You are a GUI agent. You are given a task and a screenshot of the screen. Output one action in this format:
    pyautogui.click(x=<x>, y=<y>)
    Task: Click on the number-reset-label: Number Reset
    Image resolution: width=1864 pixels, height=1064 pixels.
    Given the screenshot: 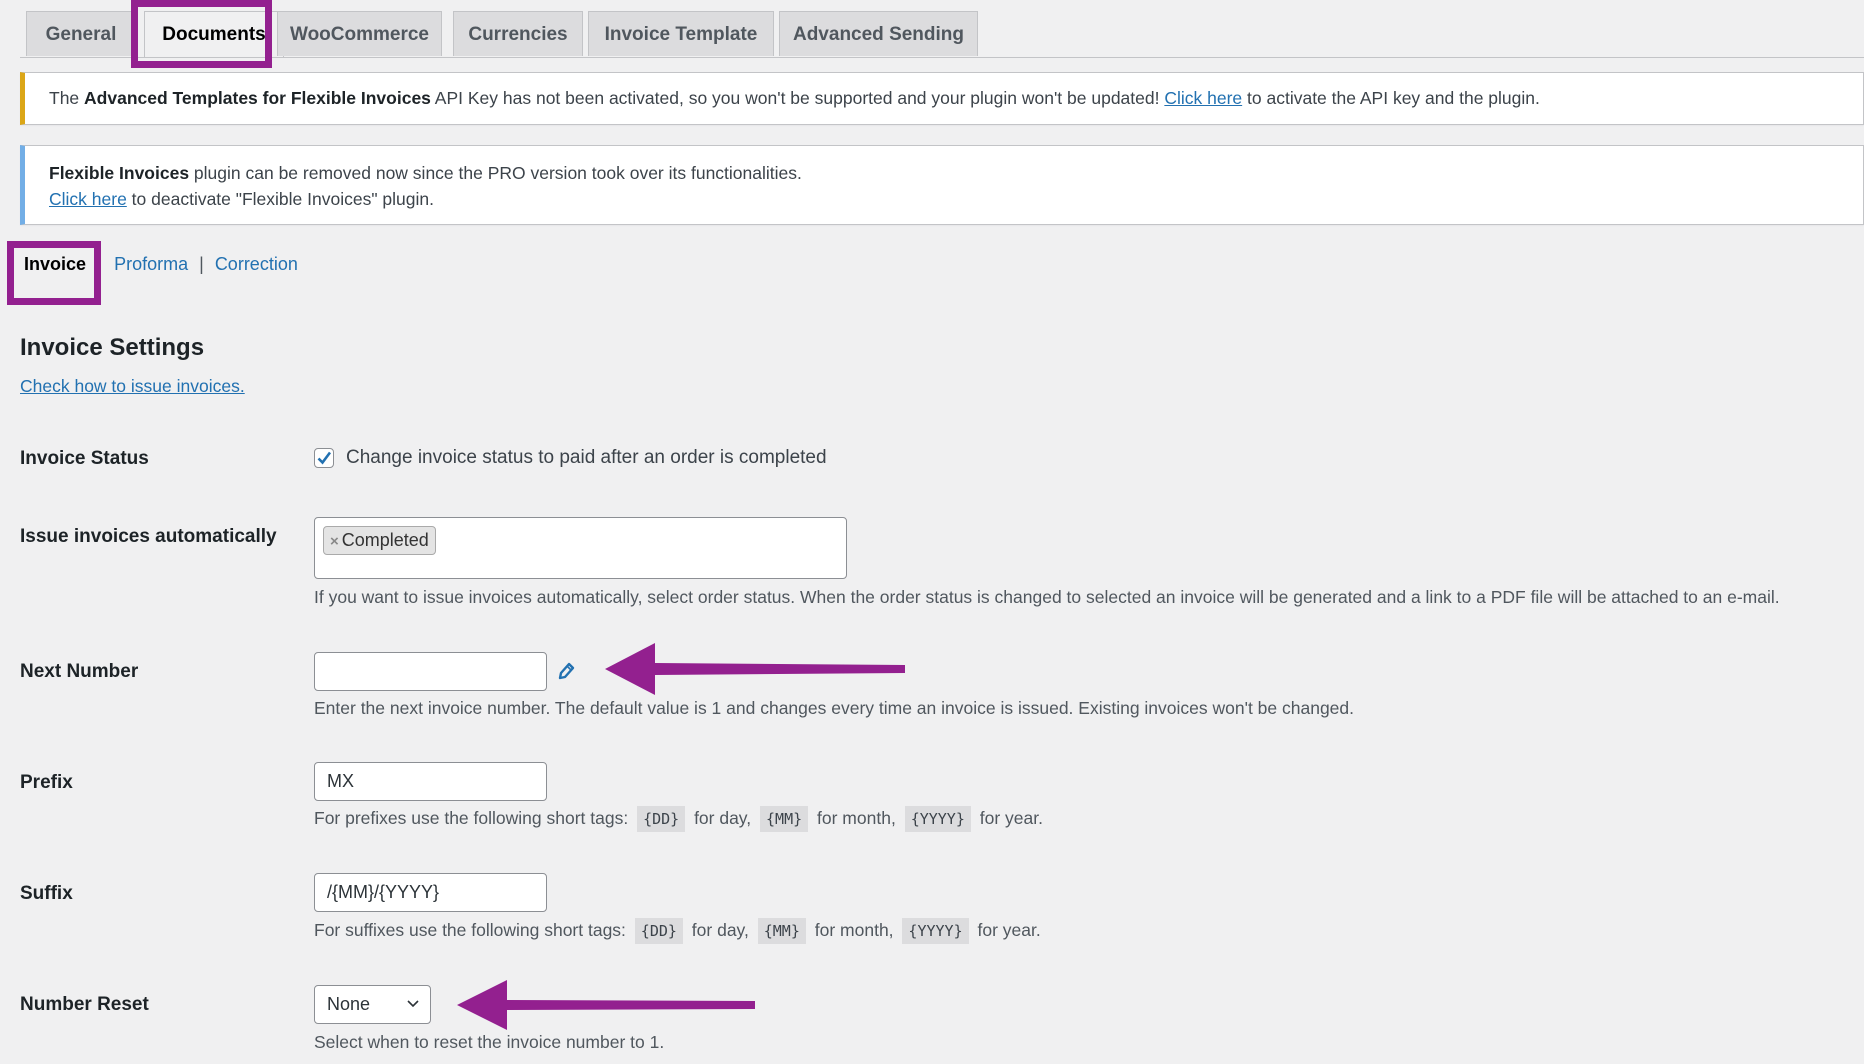 What is the action you would take?
    pyautogui.click(x=84, y=1004)
    